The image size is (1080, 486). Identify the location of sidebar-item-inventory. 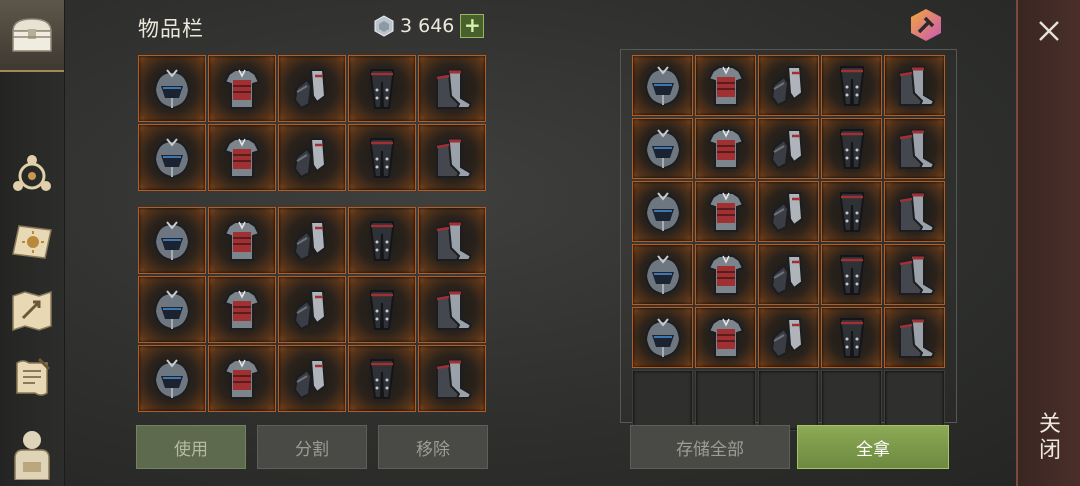
(32, 36).